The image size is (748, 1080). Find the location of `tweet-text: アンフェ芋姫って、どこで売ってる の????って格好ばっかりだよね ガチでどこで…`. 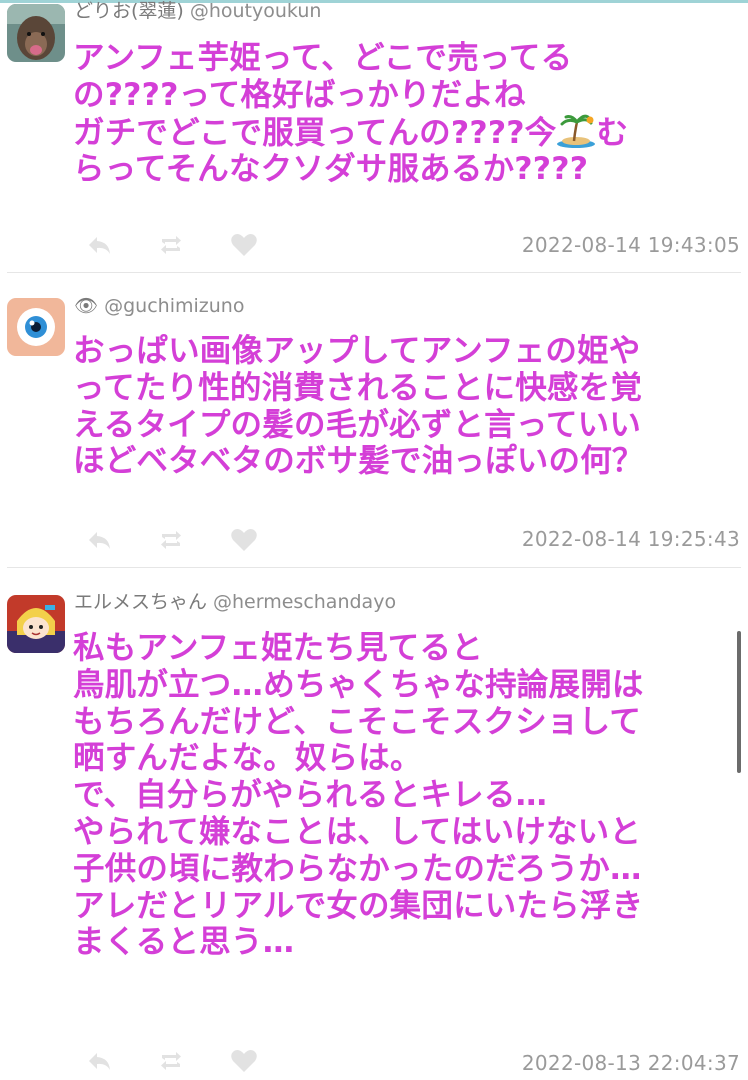

tweet-text: アンフェ芋姫って、どこで売ってる の????って格好ばっかりだよね ガチでどこで… is located at coordinates (407, 114).